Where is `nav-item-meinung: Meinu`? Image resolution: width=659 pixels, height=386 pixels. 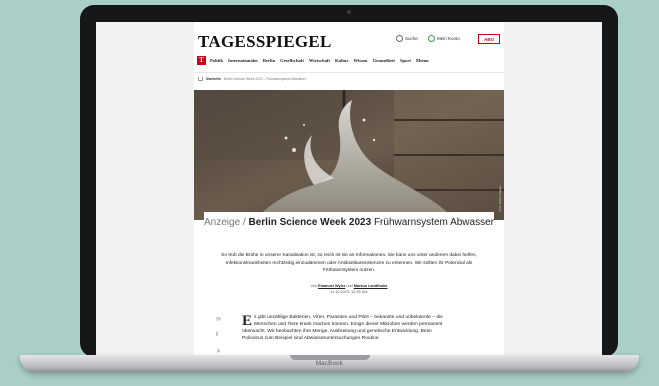 nav-item-meinung: Meinu is located at coordinates (422, 60).